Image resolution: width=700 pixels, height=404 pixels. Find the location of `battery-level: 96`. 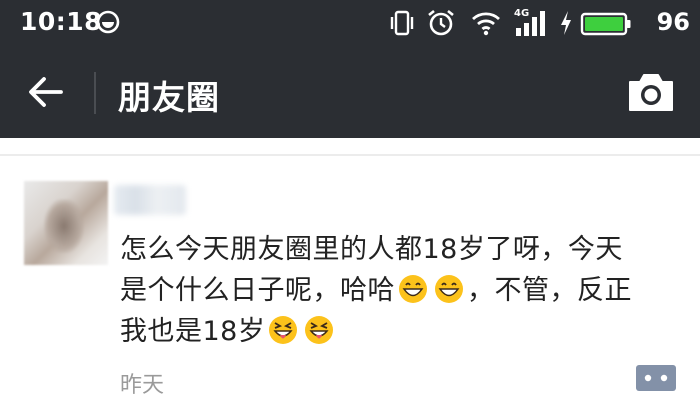

battery-level: 96 is located at coordinates (673, 22).